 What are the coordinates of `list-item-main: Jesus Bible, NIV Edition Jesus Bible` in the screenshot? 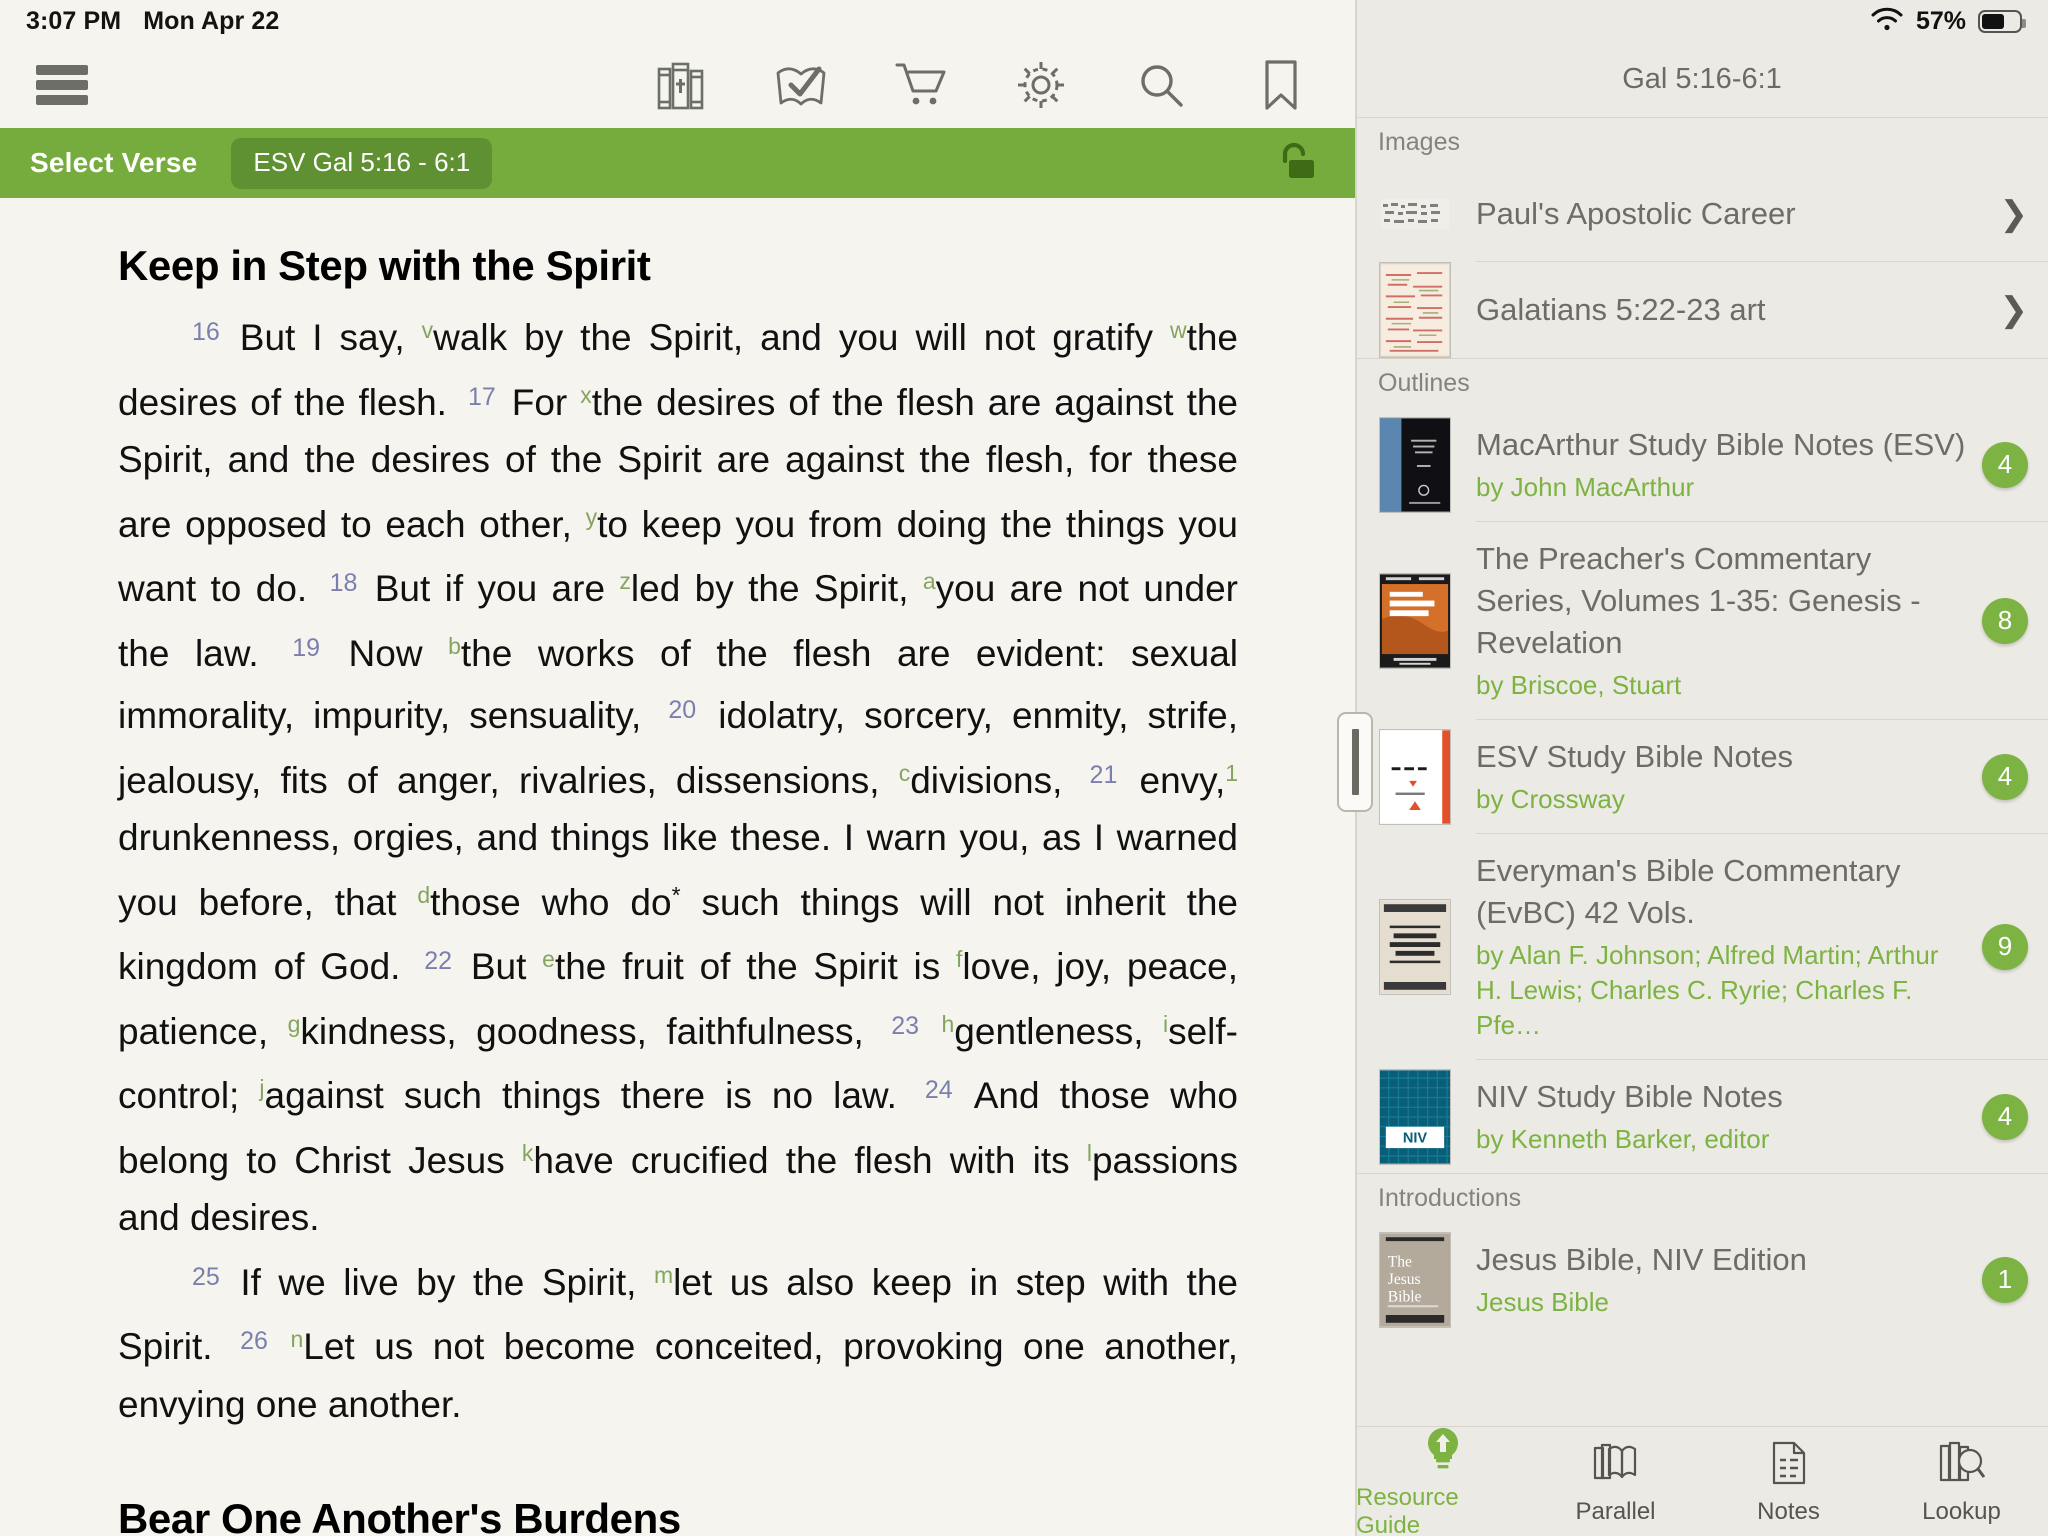 It's located at (1722, 1279).